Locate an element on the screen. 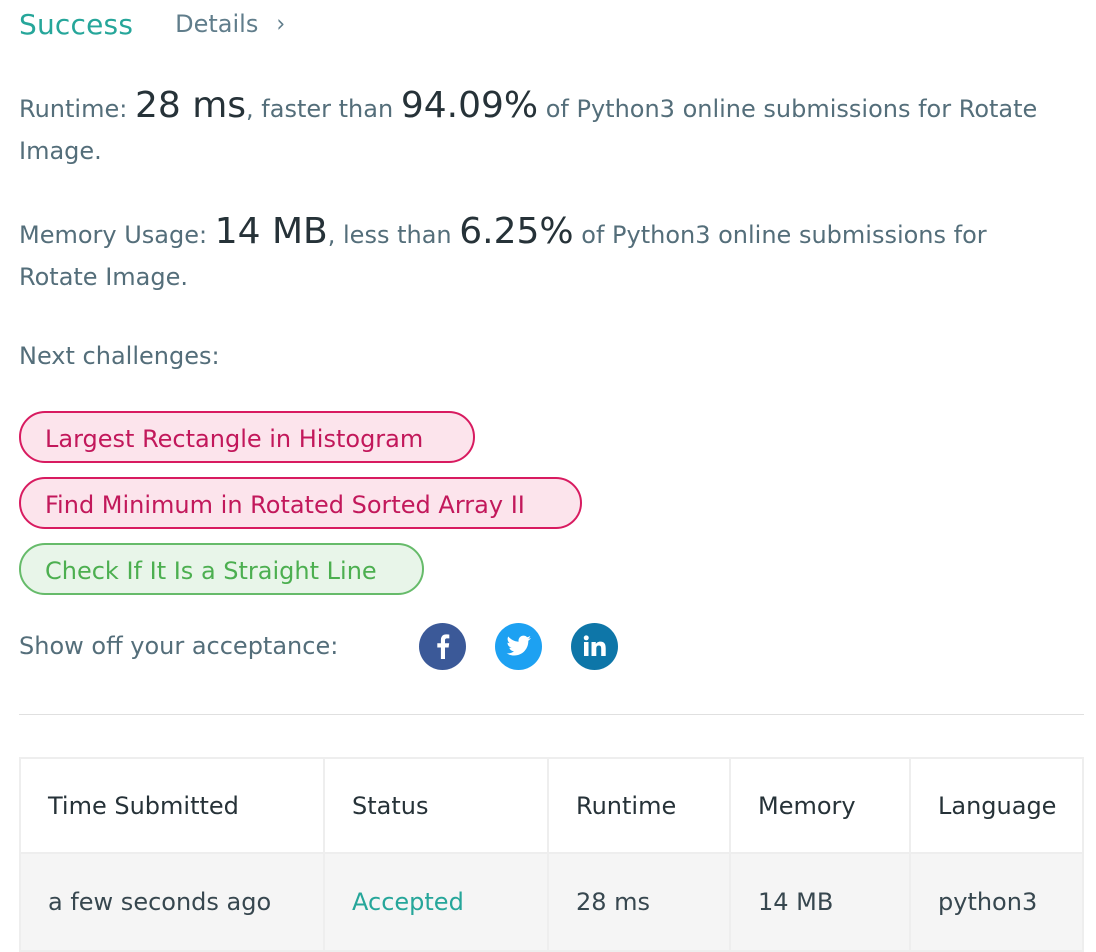 This screenshot has width=1096, height=952. cell-status: Accepted is located at coordinates (436, 902).